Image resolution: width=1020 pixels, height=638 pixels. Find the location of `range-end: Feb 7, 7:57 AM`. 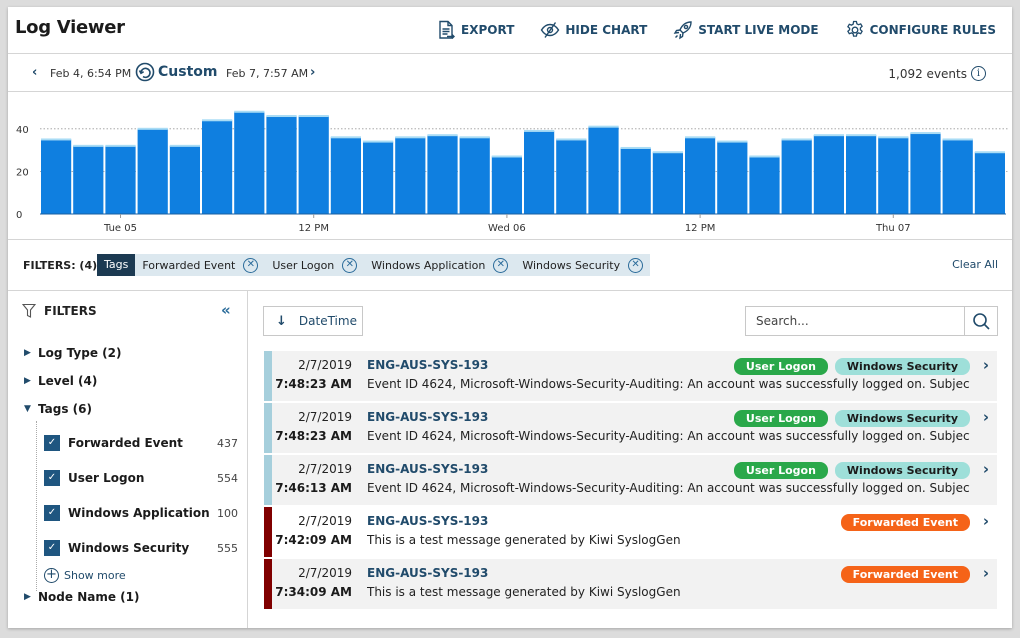

range-end: Feb 7, 7:57 AM is located at coordinates (267, 73).